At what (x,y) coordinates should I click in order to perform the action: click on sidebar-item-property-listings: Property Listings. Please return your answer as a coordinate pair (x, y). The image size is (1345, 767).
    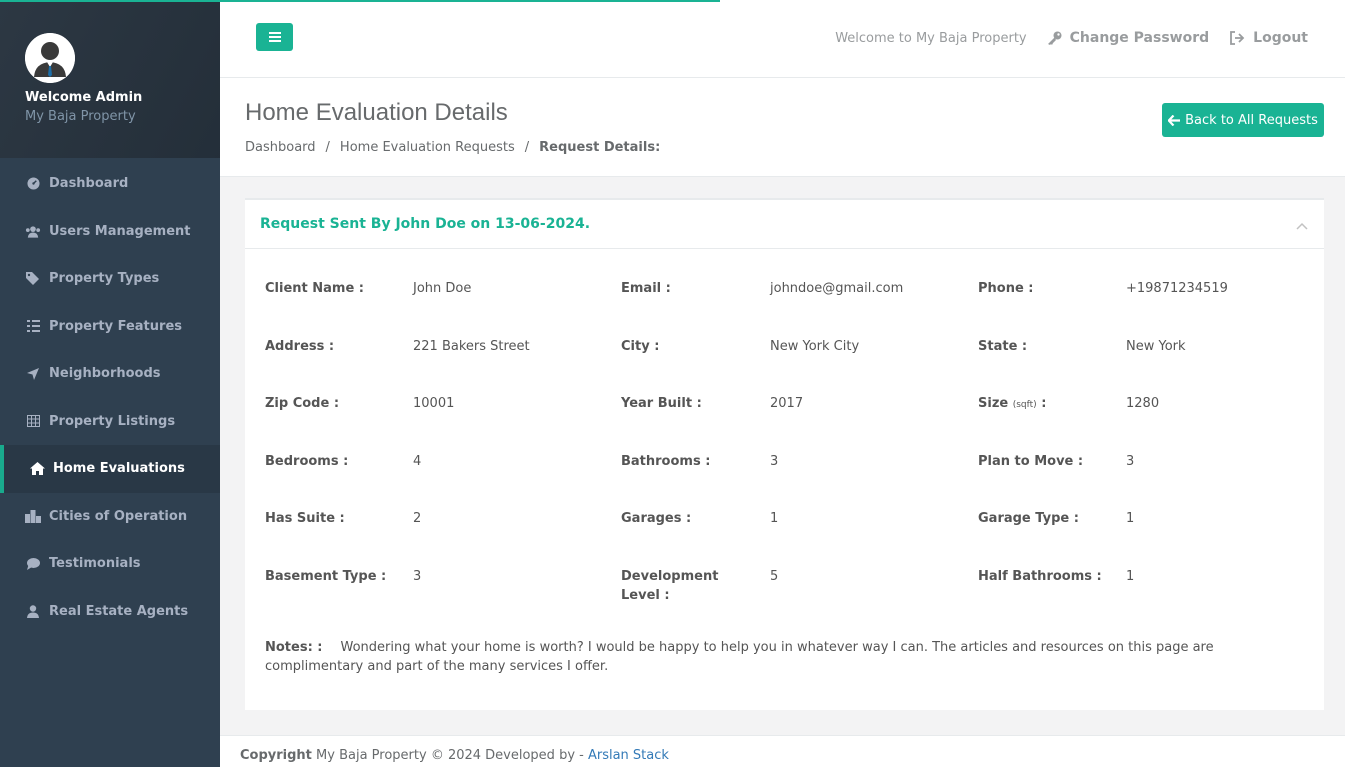
    Looking at the image, I should click on (110, 422).